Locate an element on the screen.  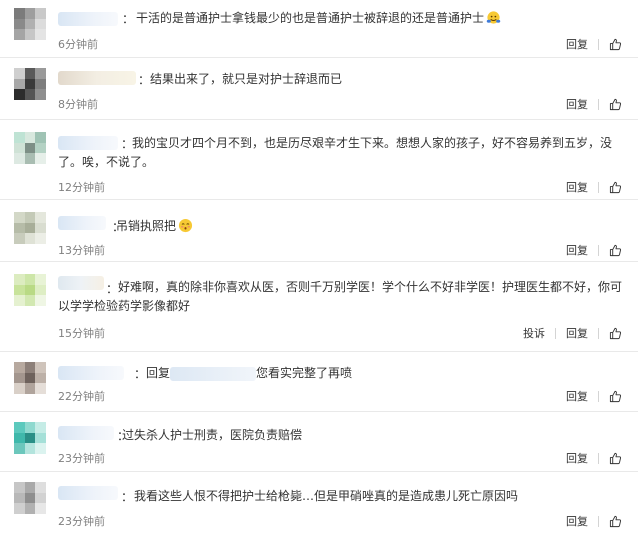
comment-text: 结果出来了，就只是对护士辞退而已 is located at coordinates (246, 79).